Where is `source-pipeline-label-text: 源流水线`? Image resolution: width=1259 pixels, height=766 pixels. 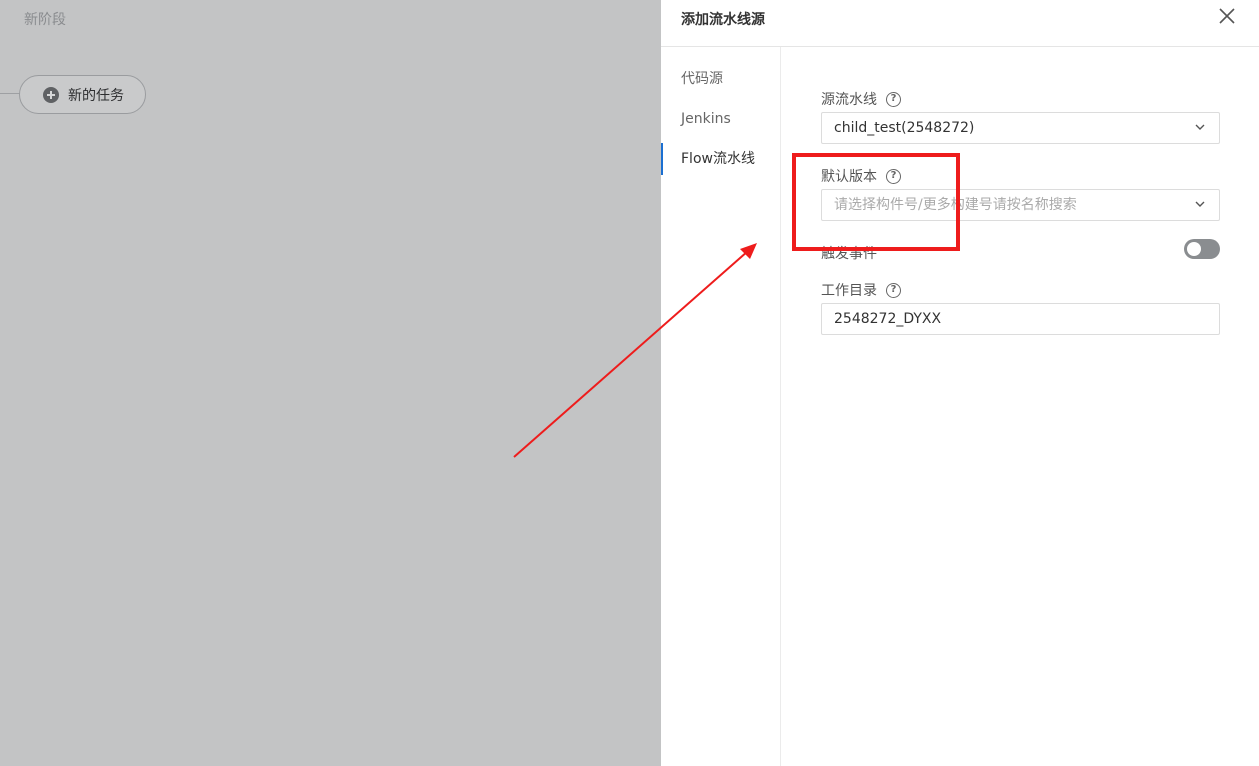
source-pipeline-label-text: 源流水线 is located at coordinates (849, 100).